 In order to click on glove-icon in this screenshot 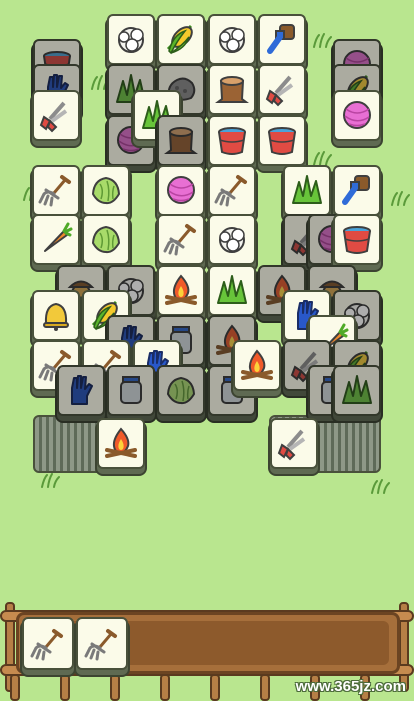, I will do `click(82, 390)`.